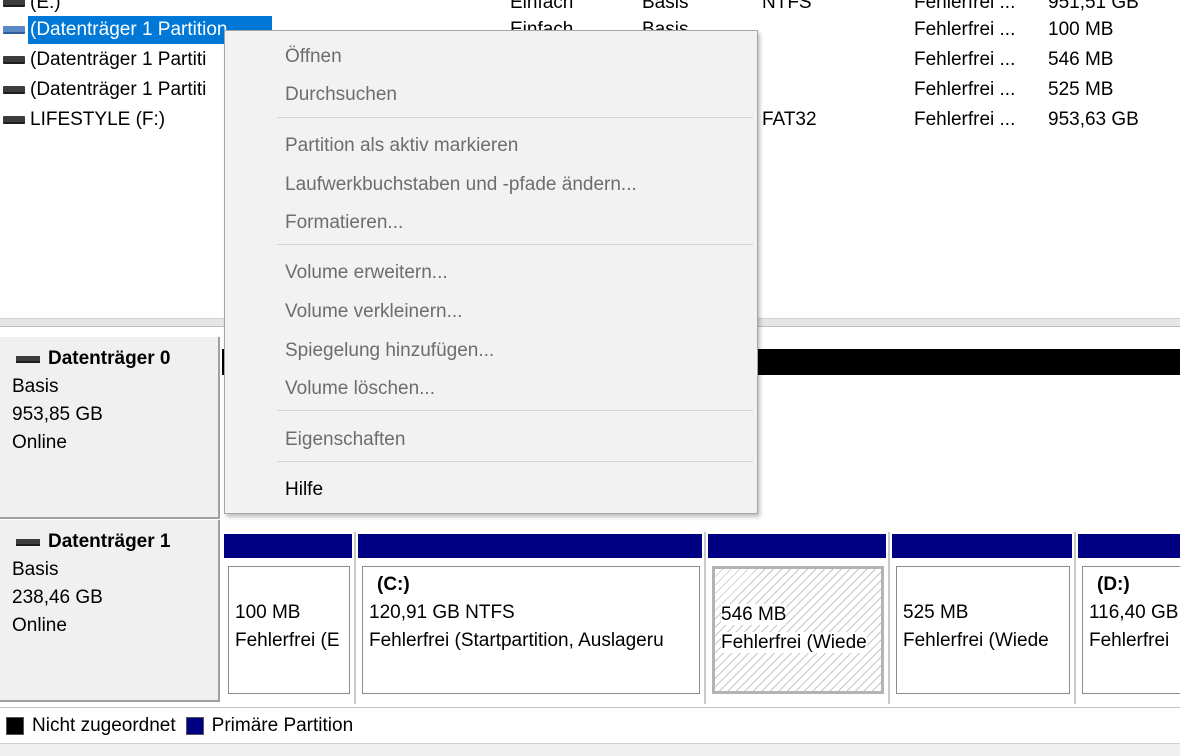 This screenshot has height=756, width=1180. I want to click on disk1-name: Datenträger 1, so click(109, 541).